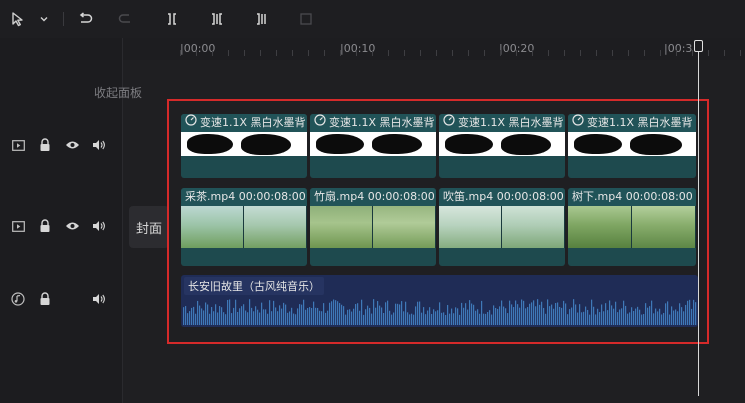 The height and width of the screenshot is (403, 745). Describe the element at coordinates (149, 227) in the screenshot. I see `cover-button: 封面` at that location.